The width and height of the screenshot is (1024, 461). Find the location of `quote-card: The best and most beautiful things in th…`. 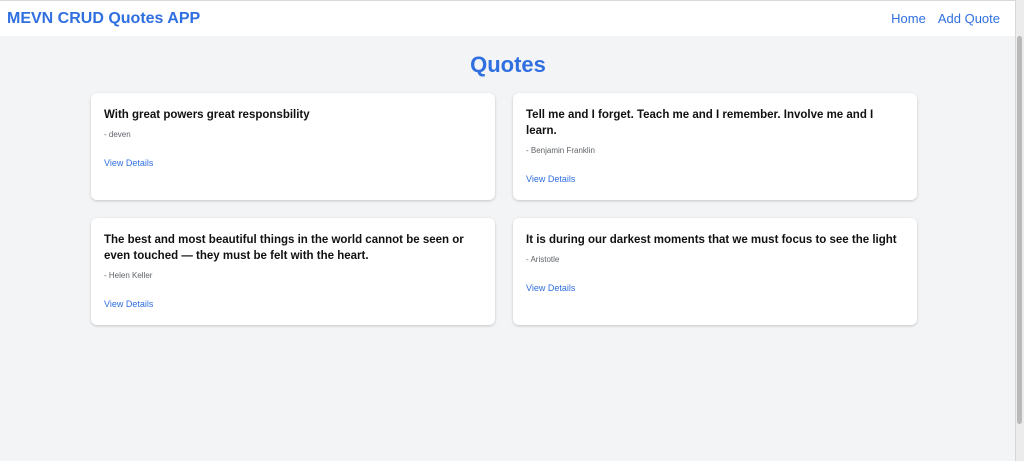

quote-card: The best and most beautiful things in th… is located at coordinates (293, 271).